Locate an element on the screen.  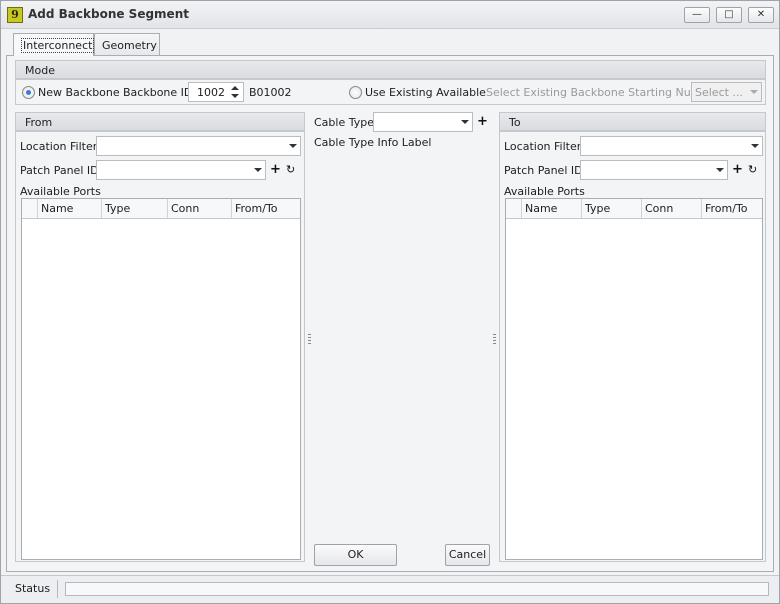
tab-geometry-label: Geometry is located at coordinates (129, 45).